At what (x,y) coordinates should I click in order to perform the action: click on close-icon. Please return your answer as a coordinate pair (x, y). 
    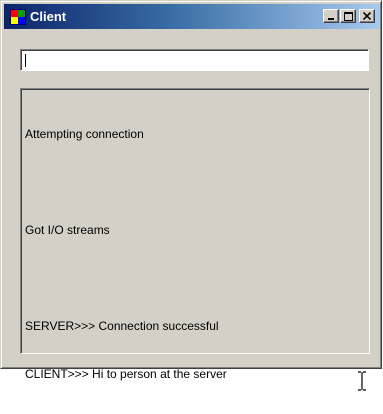
    Looking at the image, I should click on (367, 16).